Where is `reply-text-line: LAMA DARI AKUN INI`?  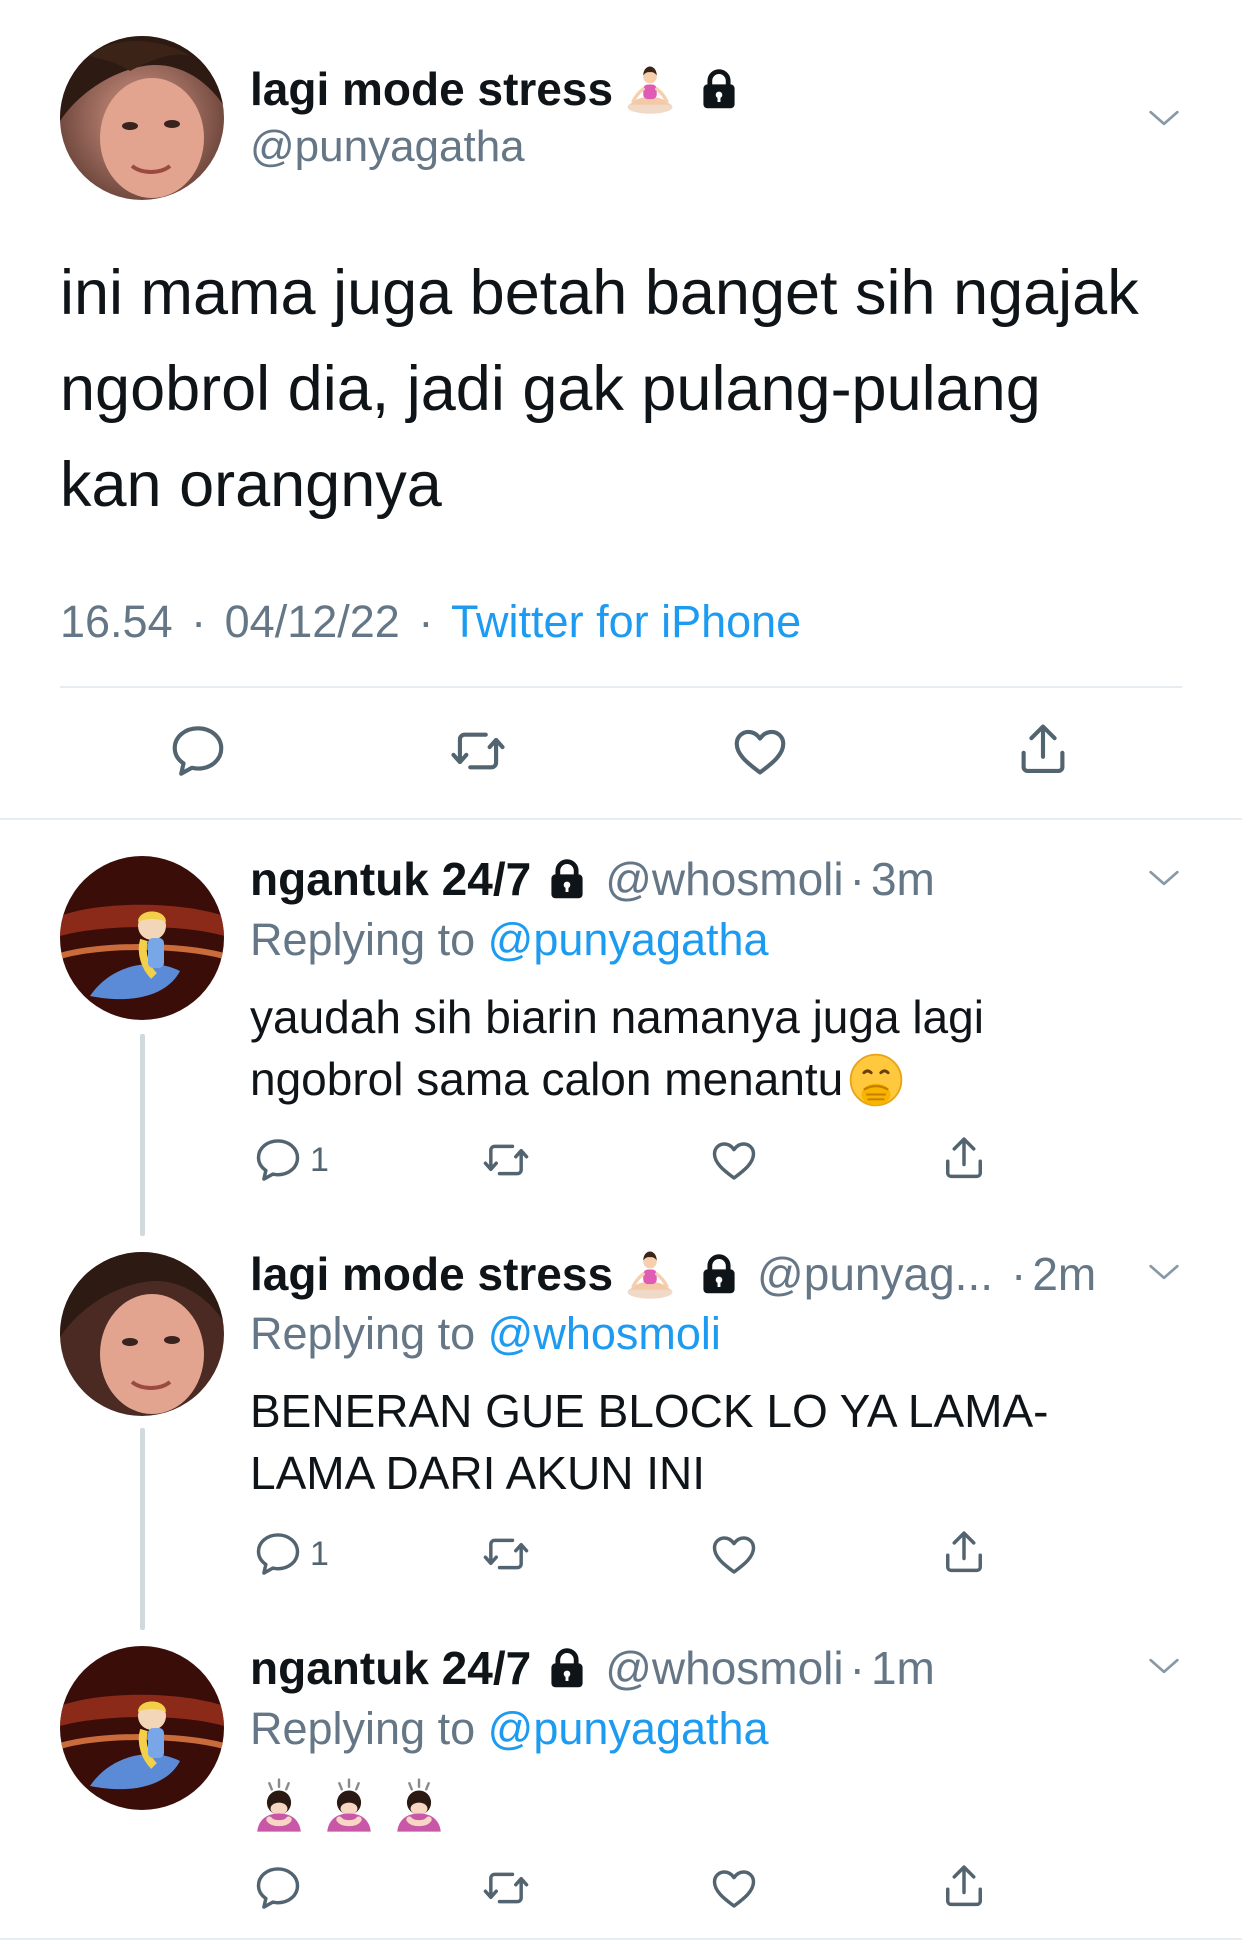
reply-text-line: LAMA DARI AKUN INI is located at coordinates (478, 1473).